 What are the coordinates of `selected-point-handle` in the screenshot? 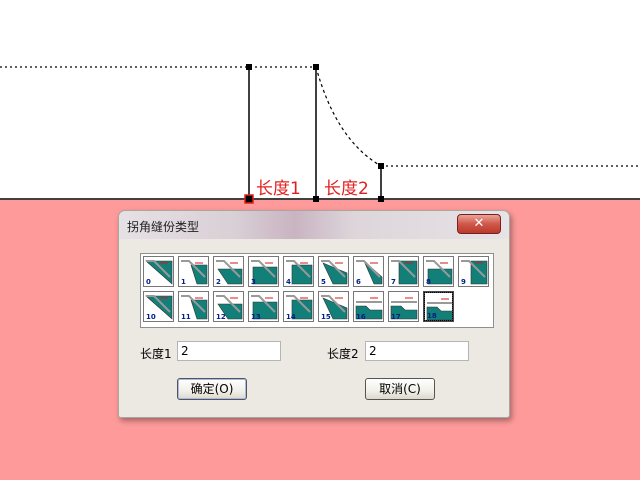 It's located at (249, 199).